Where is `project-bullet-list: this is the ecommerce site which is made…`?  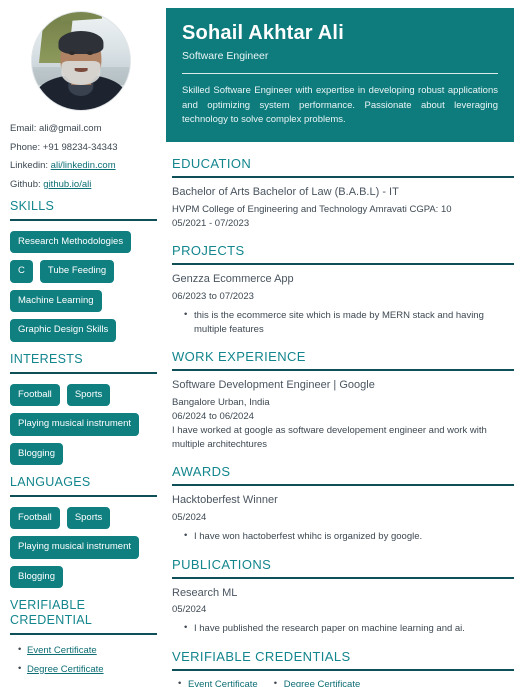 project-bullet-list: this is the ecommerce site which is made… is located at coordinates (343, 322).